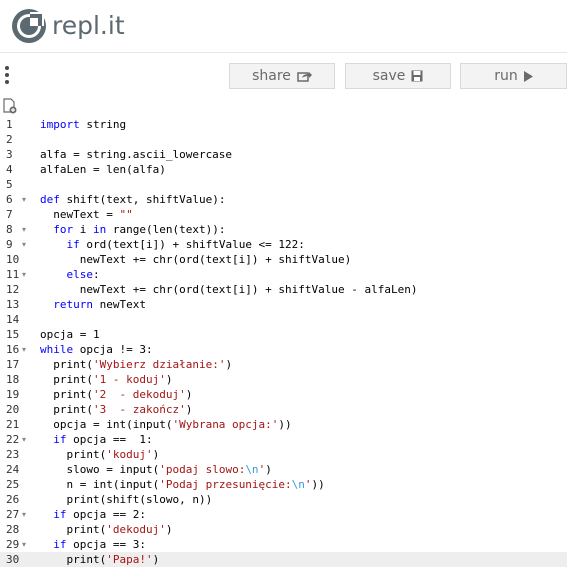 Image resolution: width=567 pixels, height=575 pixels. Describe the element at coordinates (13, 499) in the screenshot. I see `line-number: 26` at that location.